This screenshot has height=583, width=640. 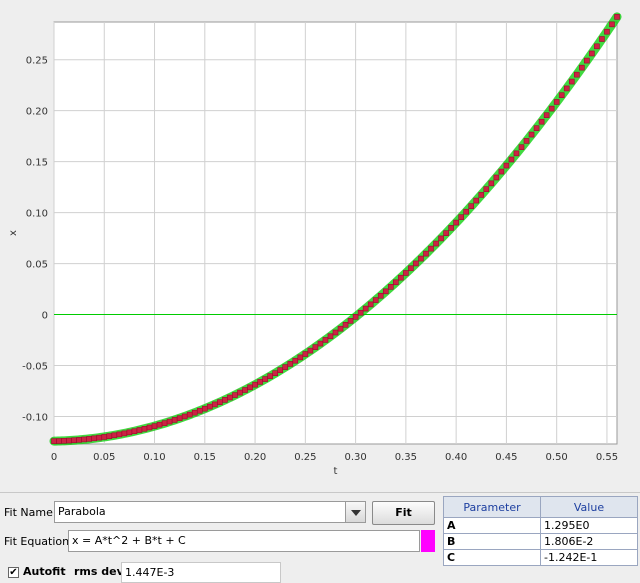 I want to click on table-row: B 1.806E-2, so click(x=540, y=541).